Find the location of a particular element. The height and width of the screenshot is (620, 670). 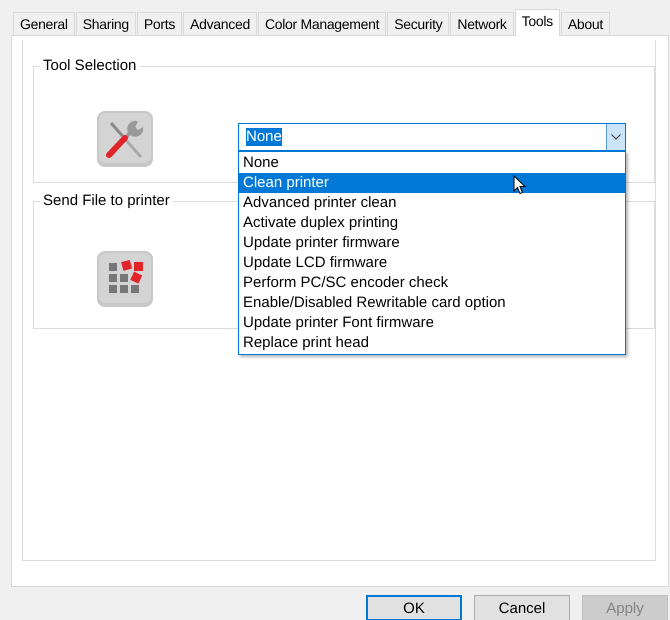

tab: Tools is located at coordinates (537, 22).